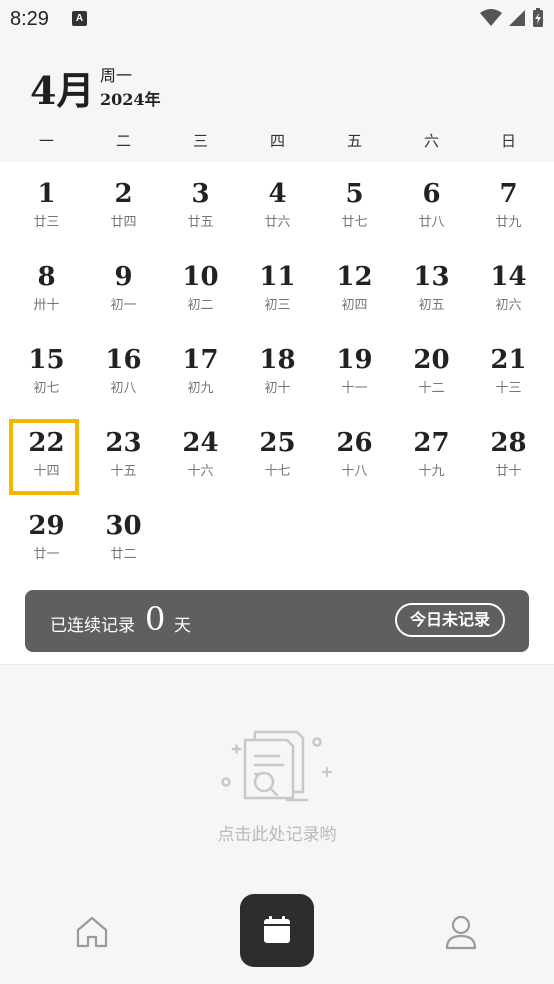 This screenshot has height=984, width=554. Describe the element at coordinates (182, 626) in the screenshot. I see `streak-unit: 天` at that location.